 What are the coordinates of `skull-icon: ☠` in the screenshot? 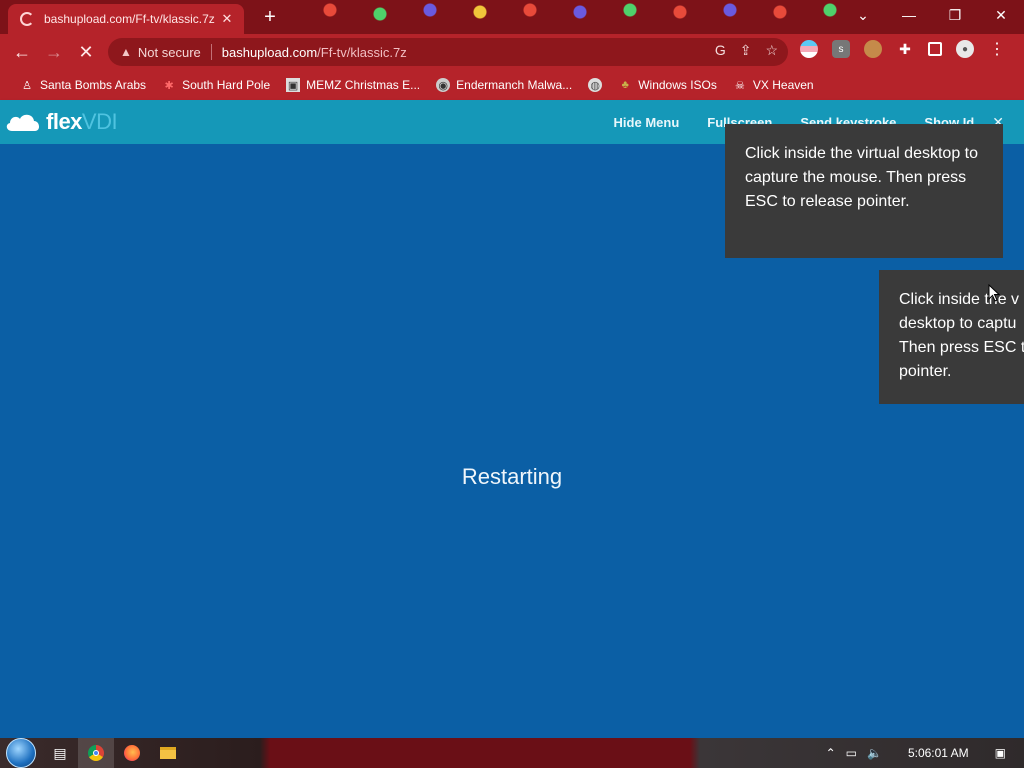 It's located at (739, 85).